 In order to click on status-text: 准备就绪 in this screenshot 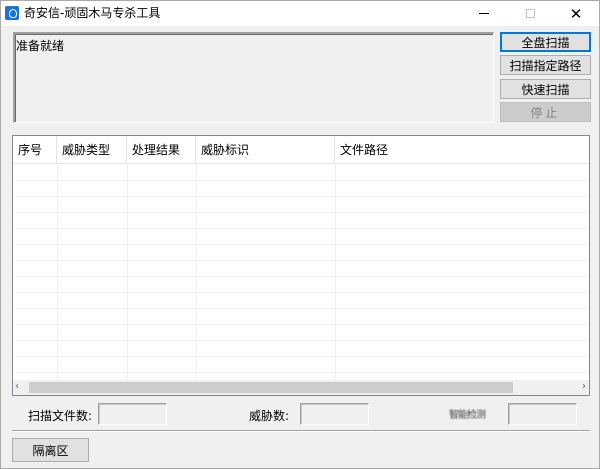, I will do `click(40, 46)`.